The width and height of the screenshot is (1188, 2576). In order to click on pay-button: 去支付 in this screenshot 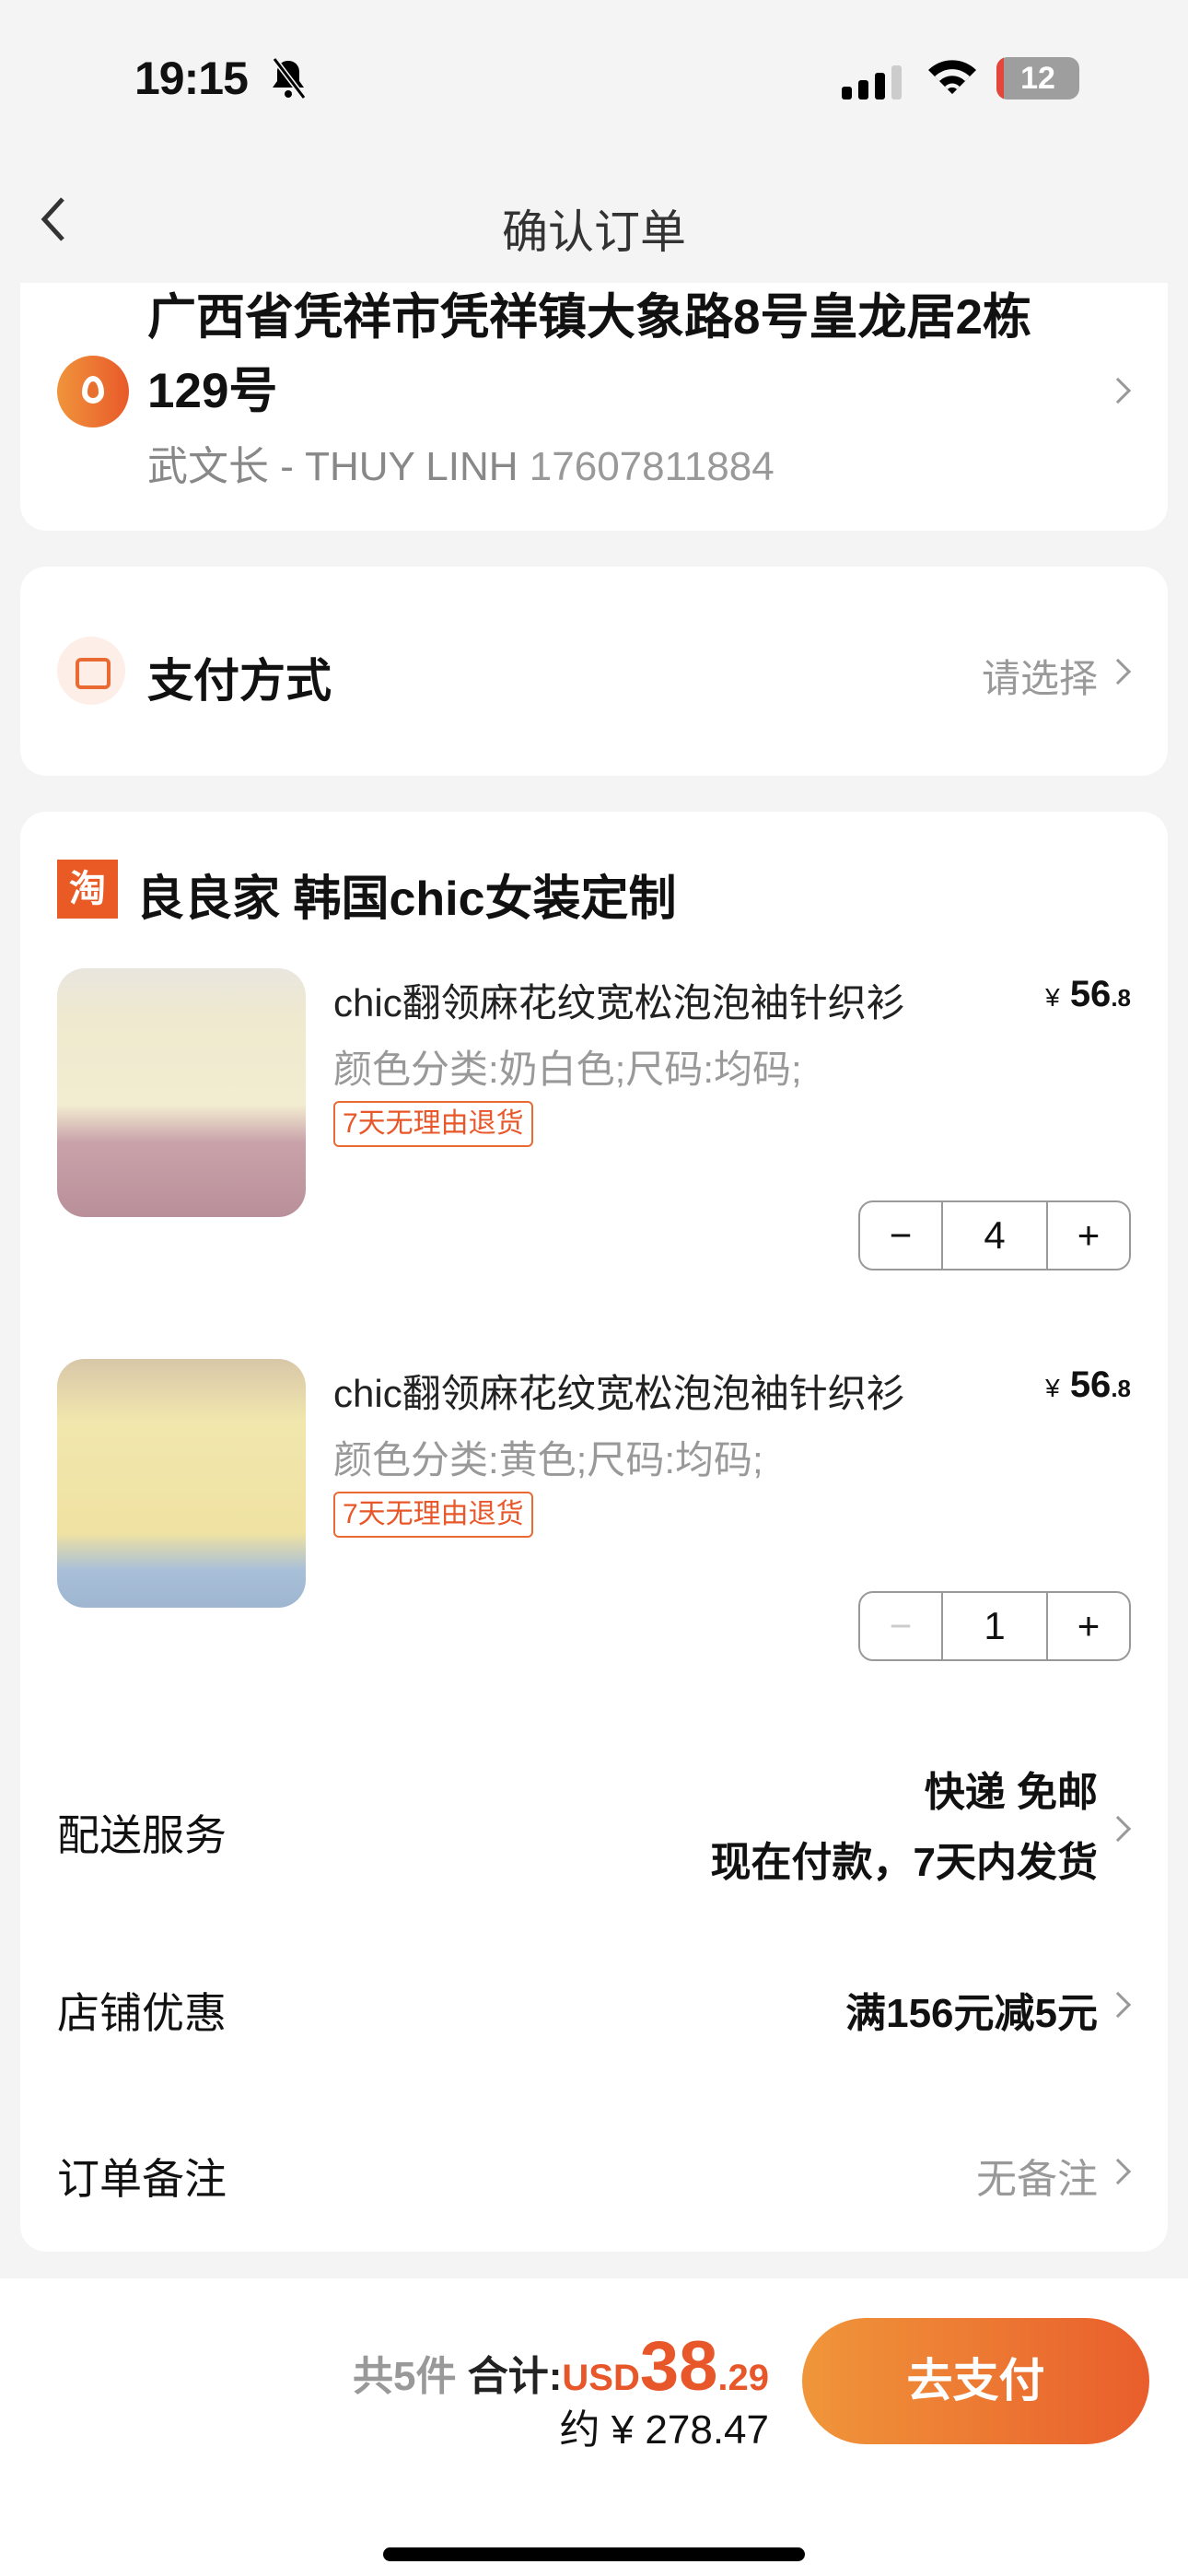, I will do `click(976, 2381)`.